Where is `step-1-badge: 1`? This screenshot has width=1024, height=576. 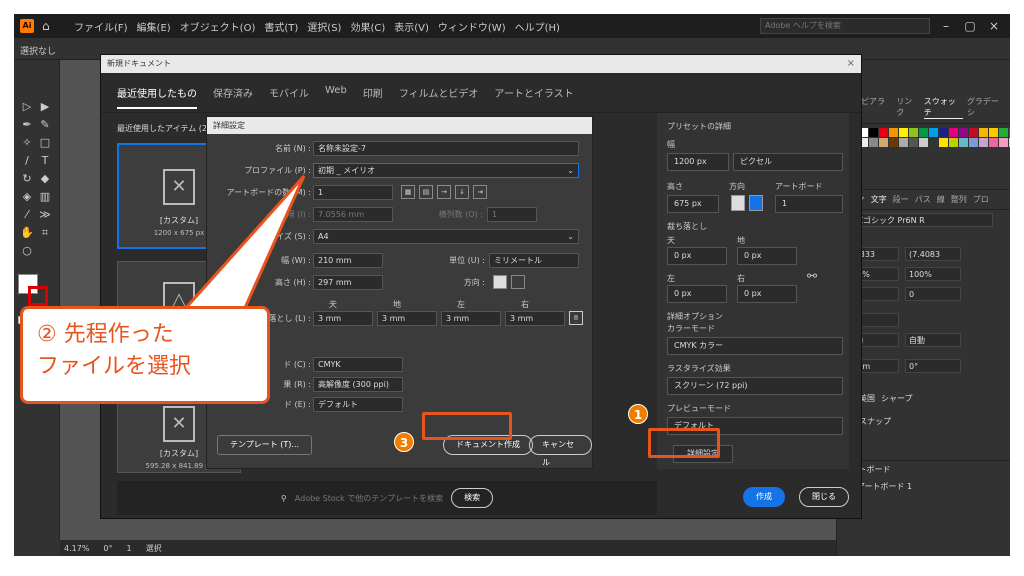
step-1-badge: 1 is located at coordinates (638, 414).